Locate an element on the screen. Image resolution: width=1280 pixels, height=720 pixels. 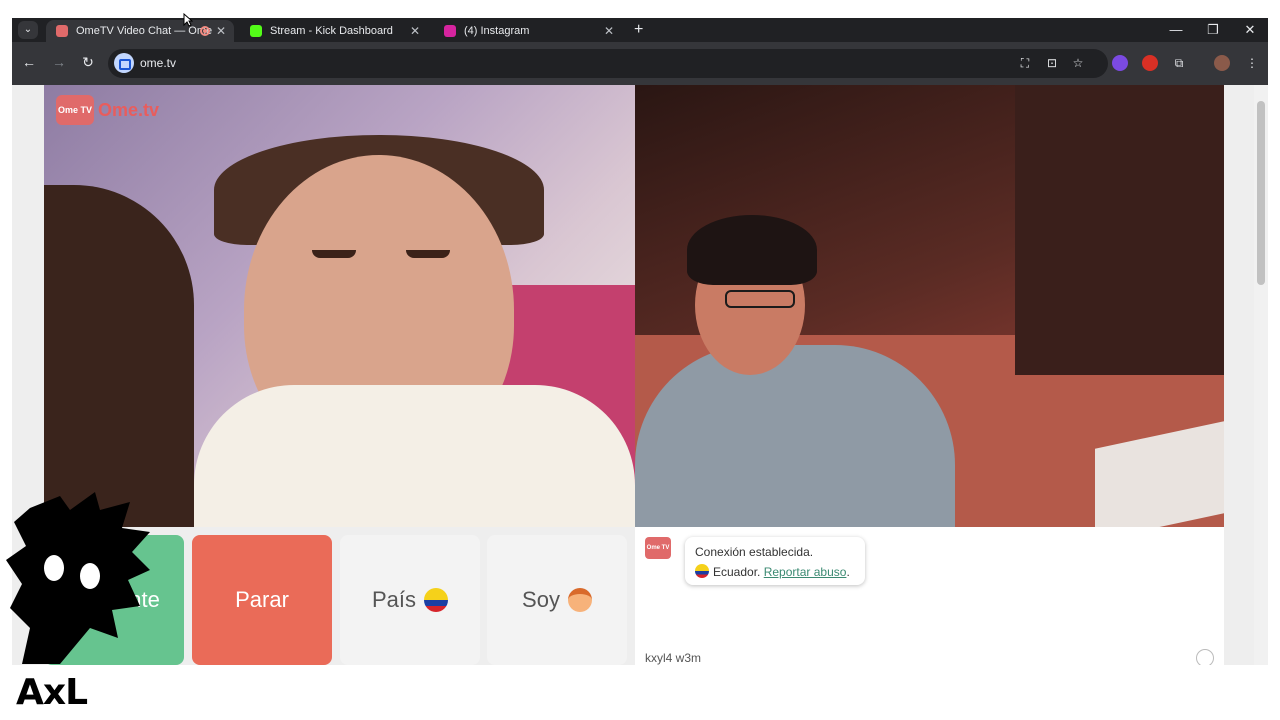
tab-title: Stream - Kick Dashboard is located at coordinates (331, 31).